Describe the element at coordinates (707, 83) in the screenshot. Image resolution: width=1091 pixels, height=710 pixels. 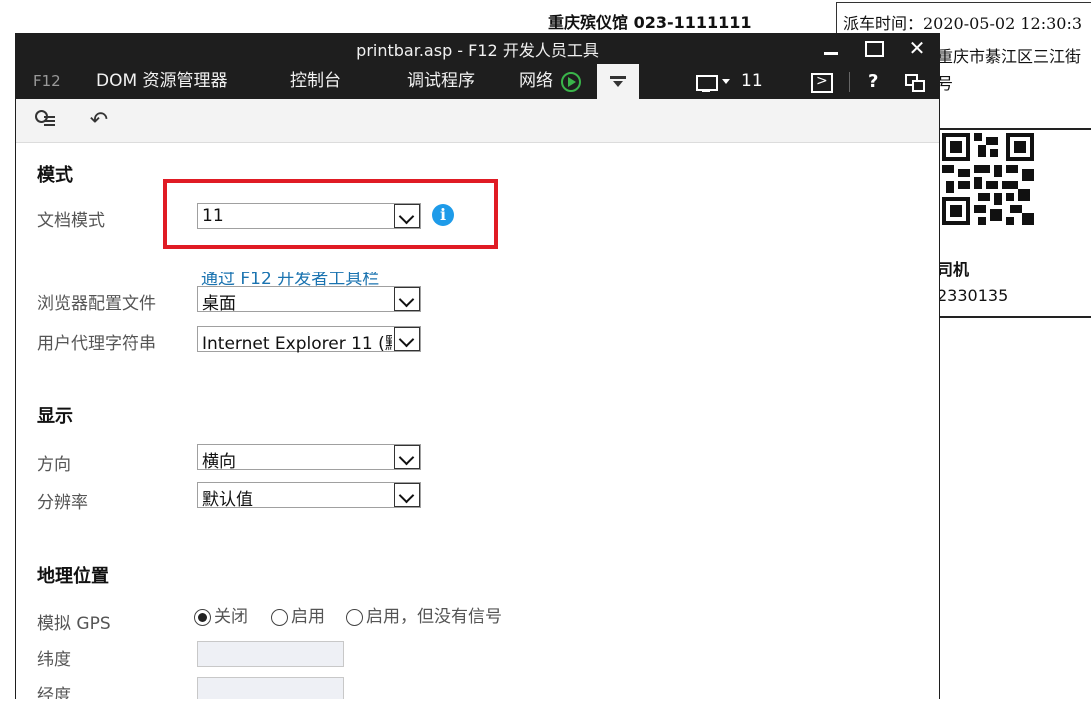
I see `monitor-icon` at that location.